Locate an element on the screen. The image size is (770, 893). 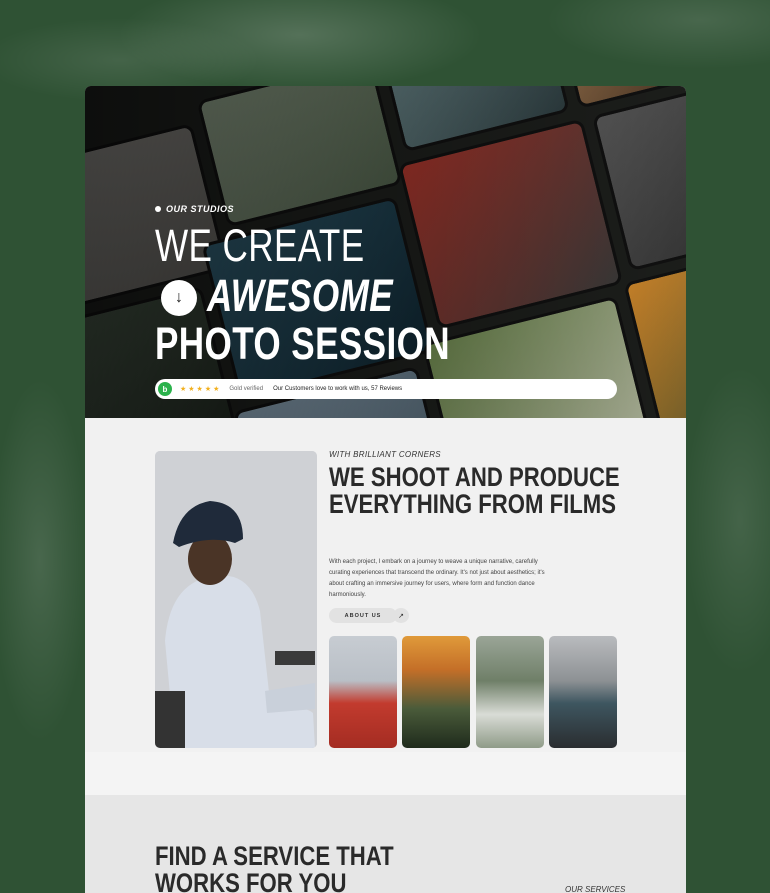
about-kicker: WITH BRILLIANT CORNERS is located at coordinates (385, 454).